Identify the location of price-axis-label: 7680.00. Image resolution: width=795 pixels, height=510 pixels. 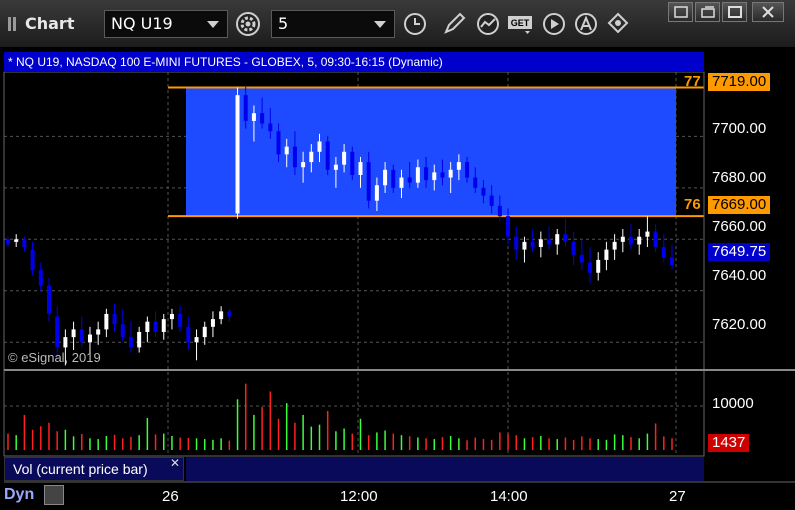
(739, 177).